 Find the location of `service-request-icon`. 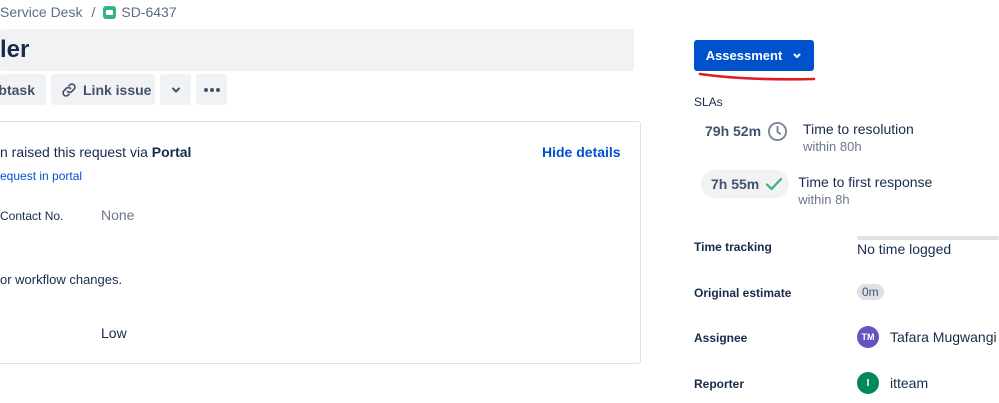

service-request-icon is located at coordinates (110, 12).